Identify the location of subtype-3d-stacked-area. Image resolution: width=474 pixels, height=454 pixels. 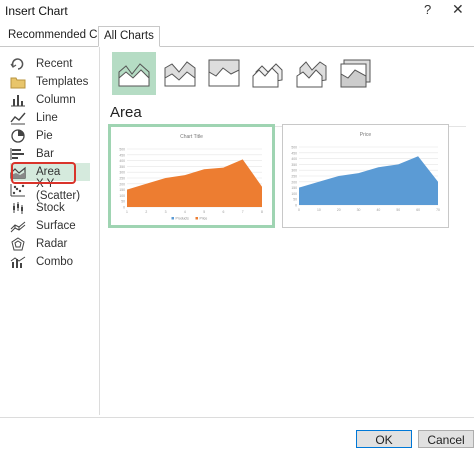
(312, 73).